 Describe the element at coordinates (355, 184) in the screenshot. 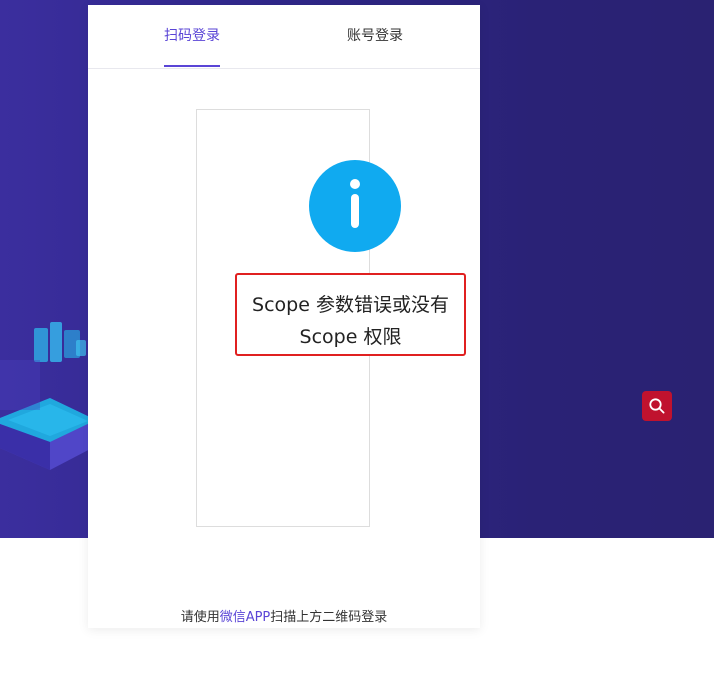

I see `info-icon-dot` at that location.